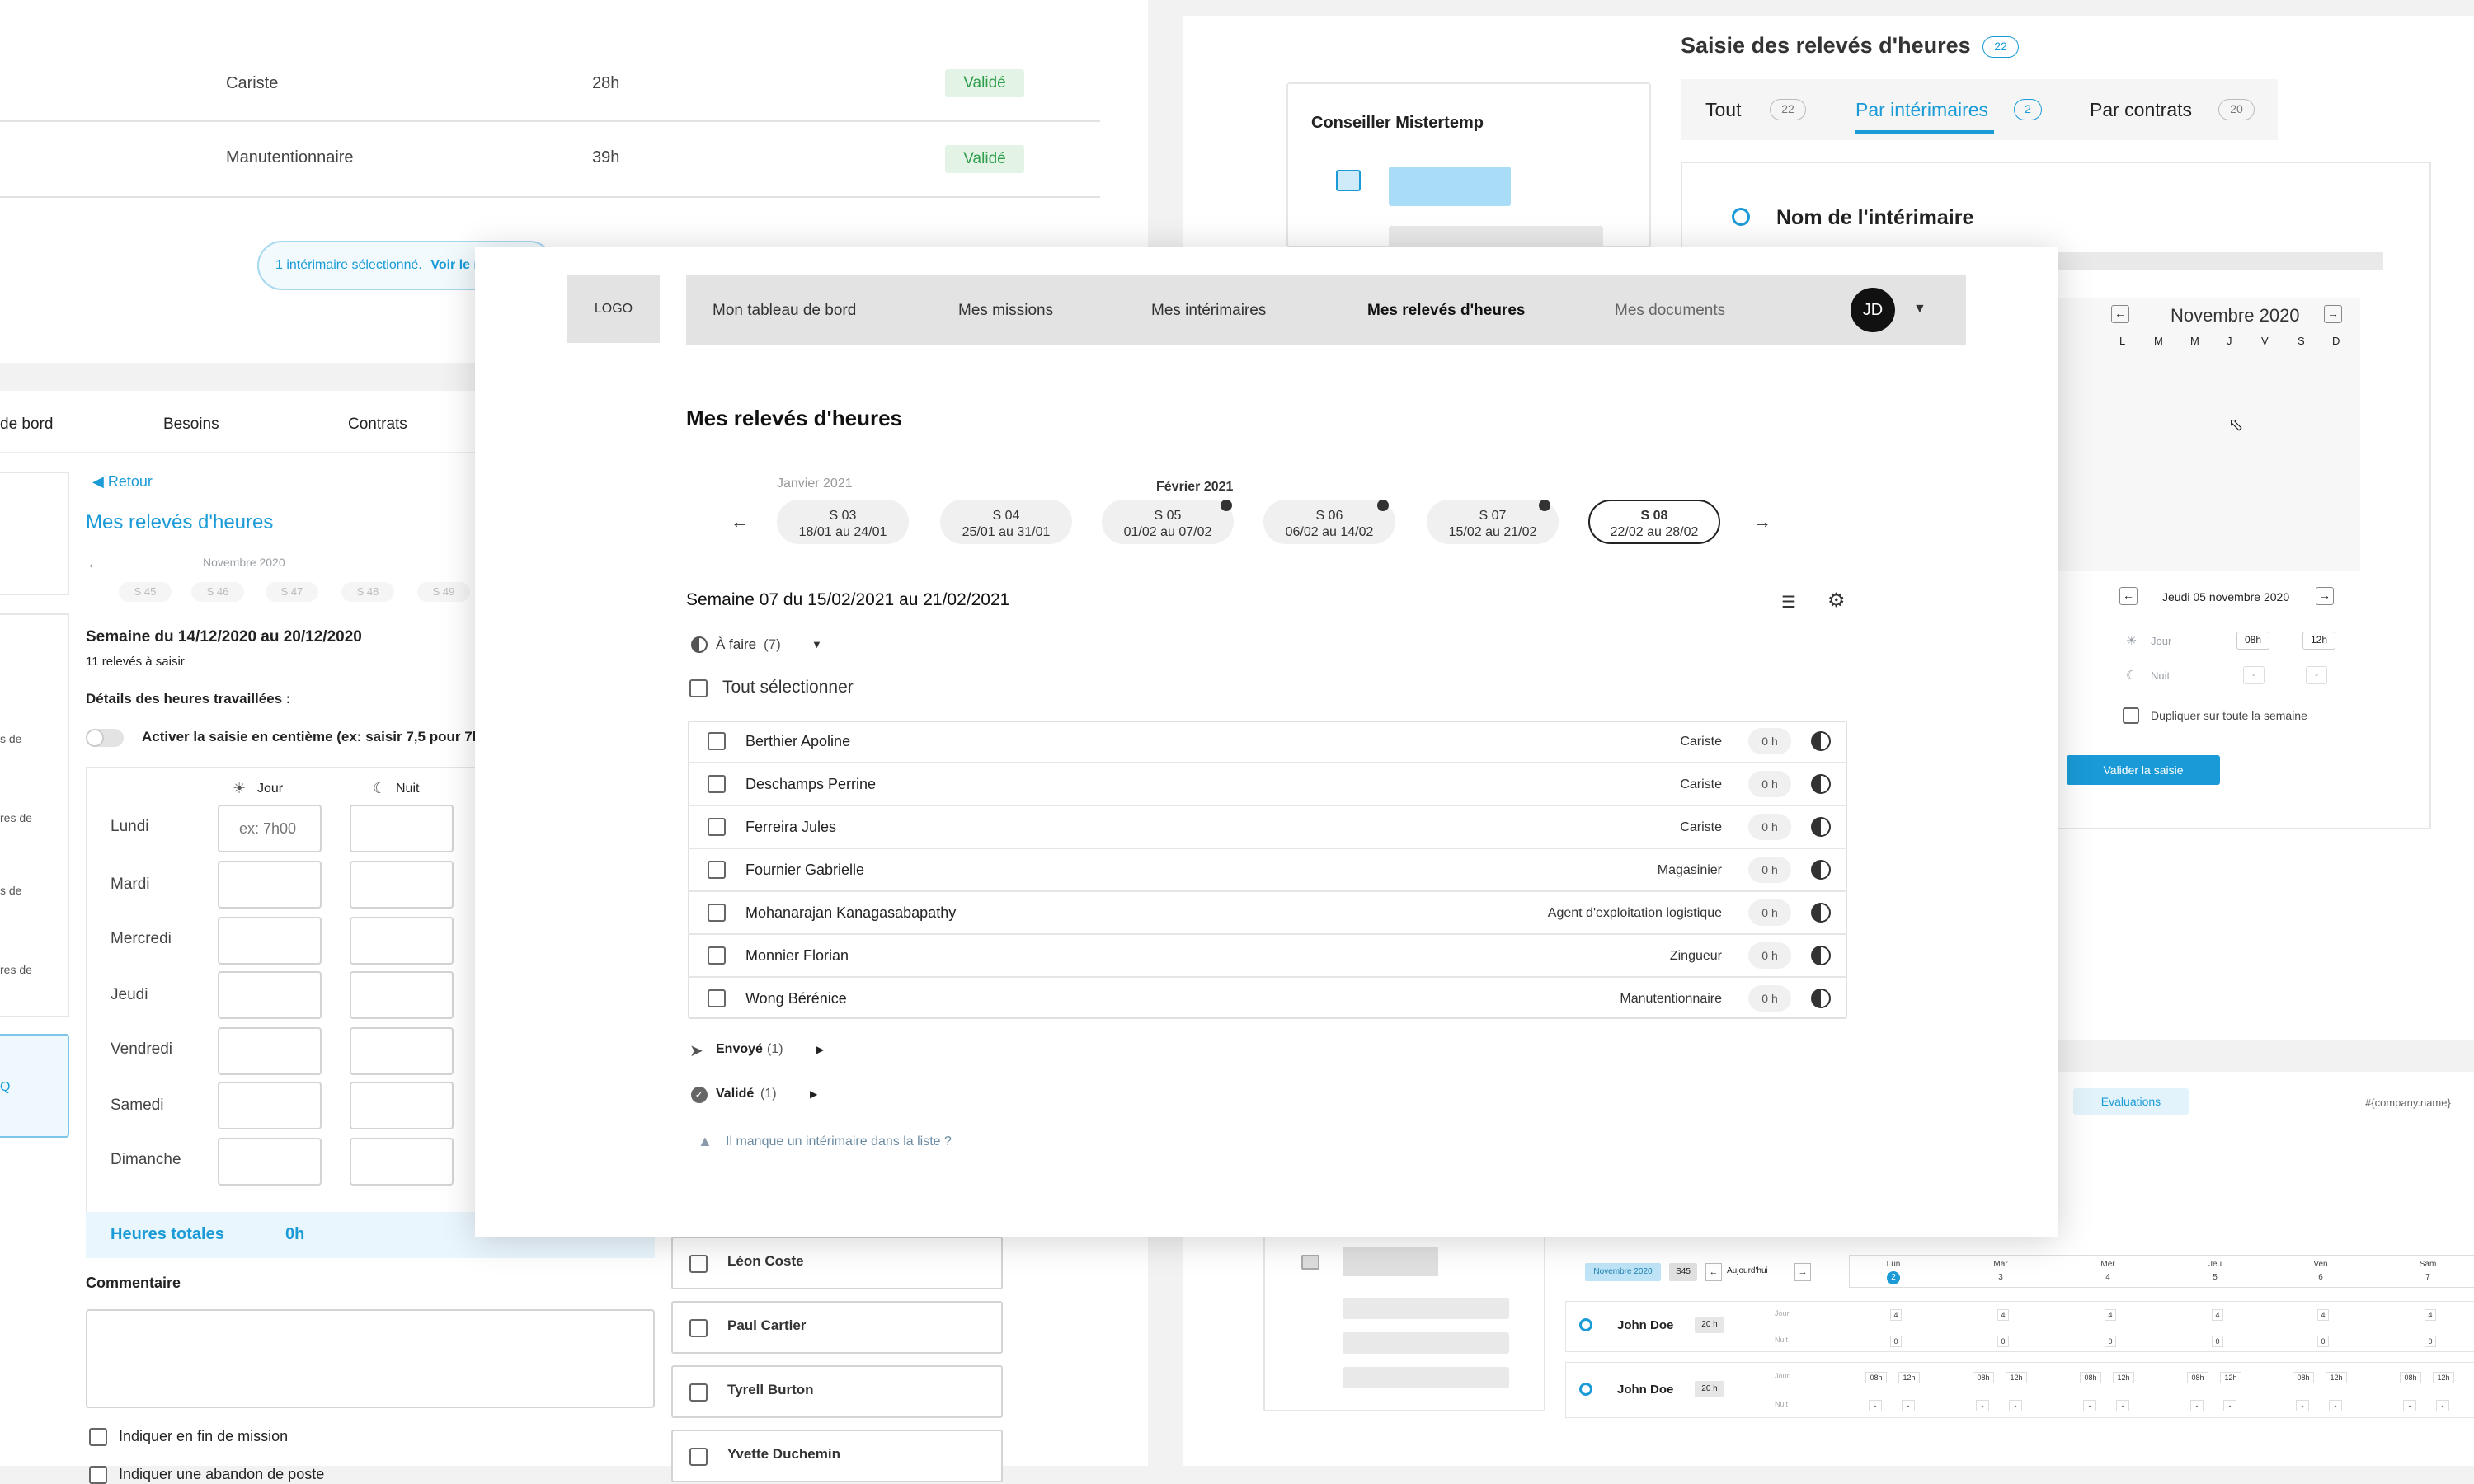  Describe the element at coordinates (613, 309) in the screenshot. I see `logo: LOGO` at that location.